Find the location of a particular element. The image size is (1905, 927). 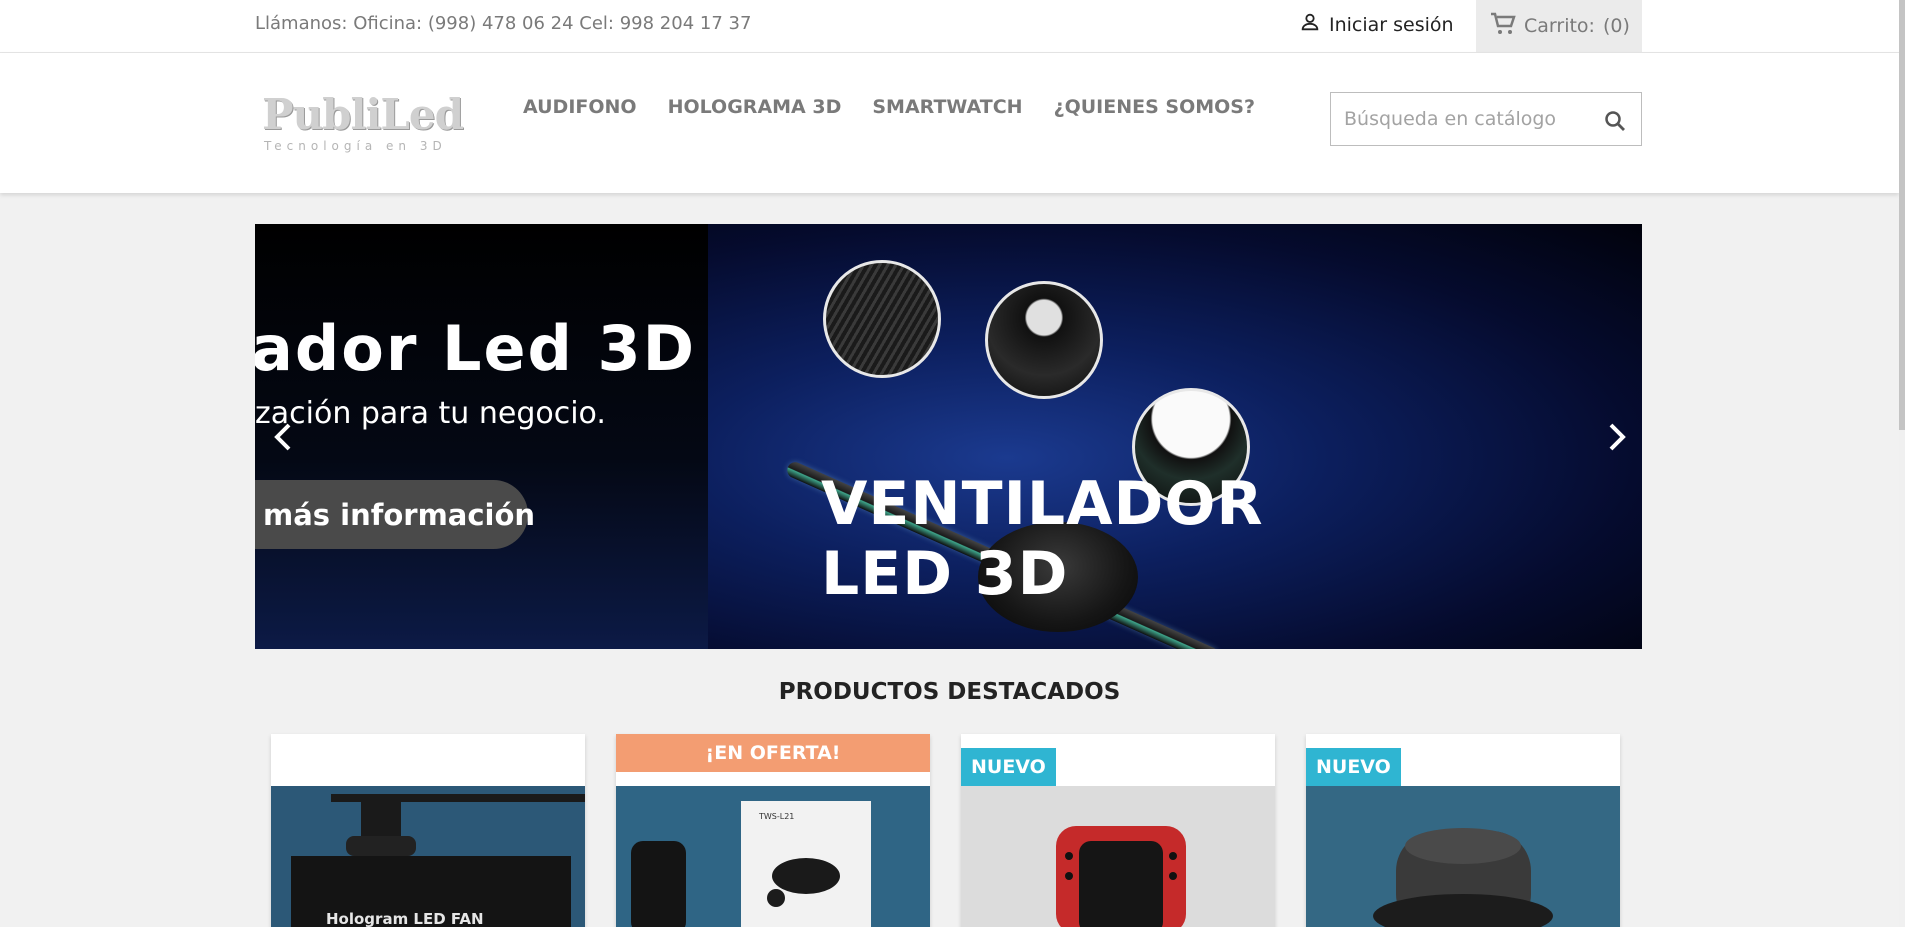

search-input is located at coordinates (1456, 119).